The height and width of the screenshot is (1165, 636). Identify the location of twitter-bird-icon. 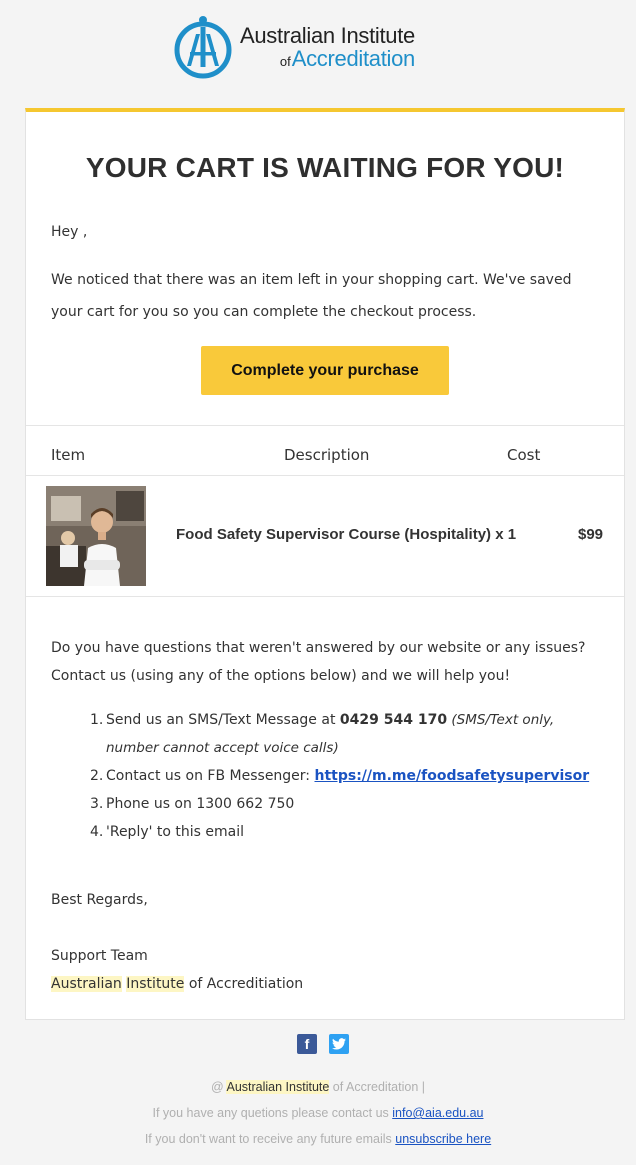
(339, 1044).